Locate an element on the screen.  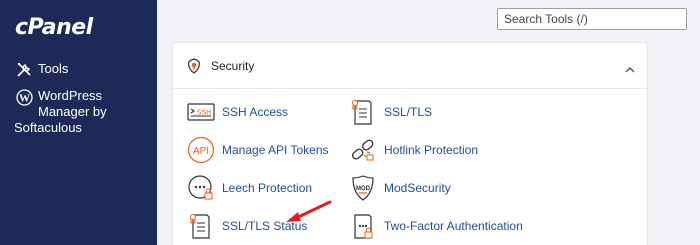
sidebar-item-wordpress-manager: W WordPress Manager by Softaculous is located at coordinates (76, 112).